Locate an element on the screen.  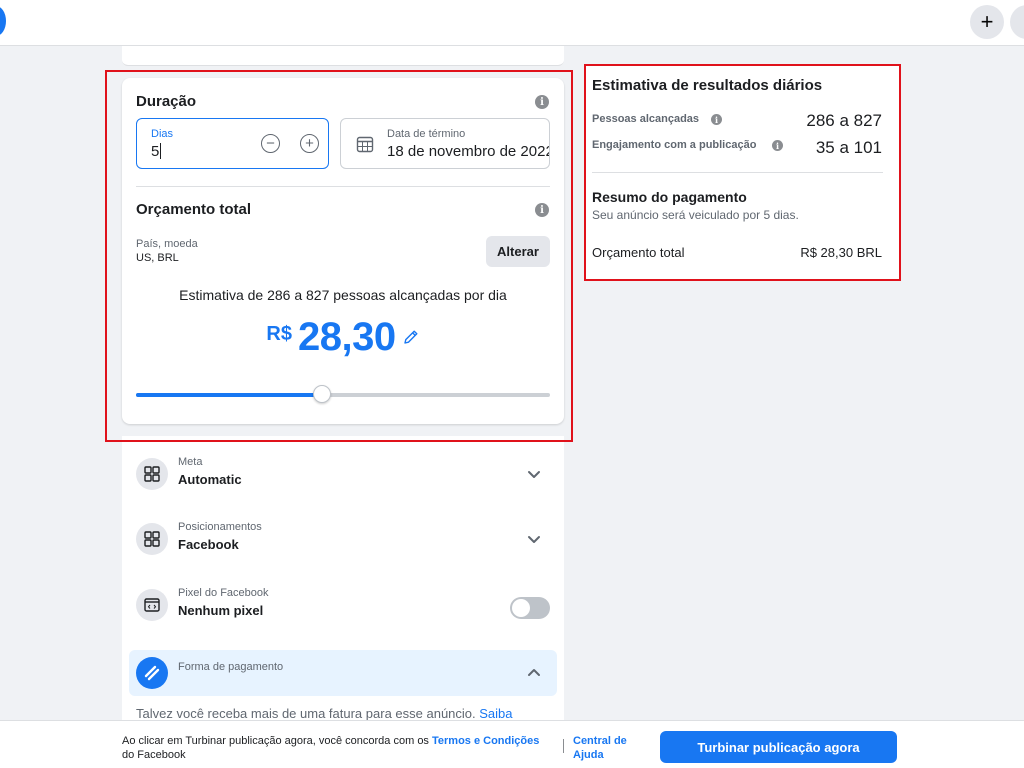
payment-summary-title: Resumo do pagamento is located at coordinates (669, 197).